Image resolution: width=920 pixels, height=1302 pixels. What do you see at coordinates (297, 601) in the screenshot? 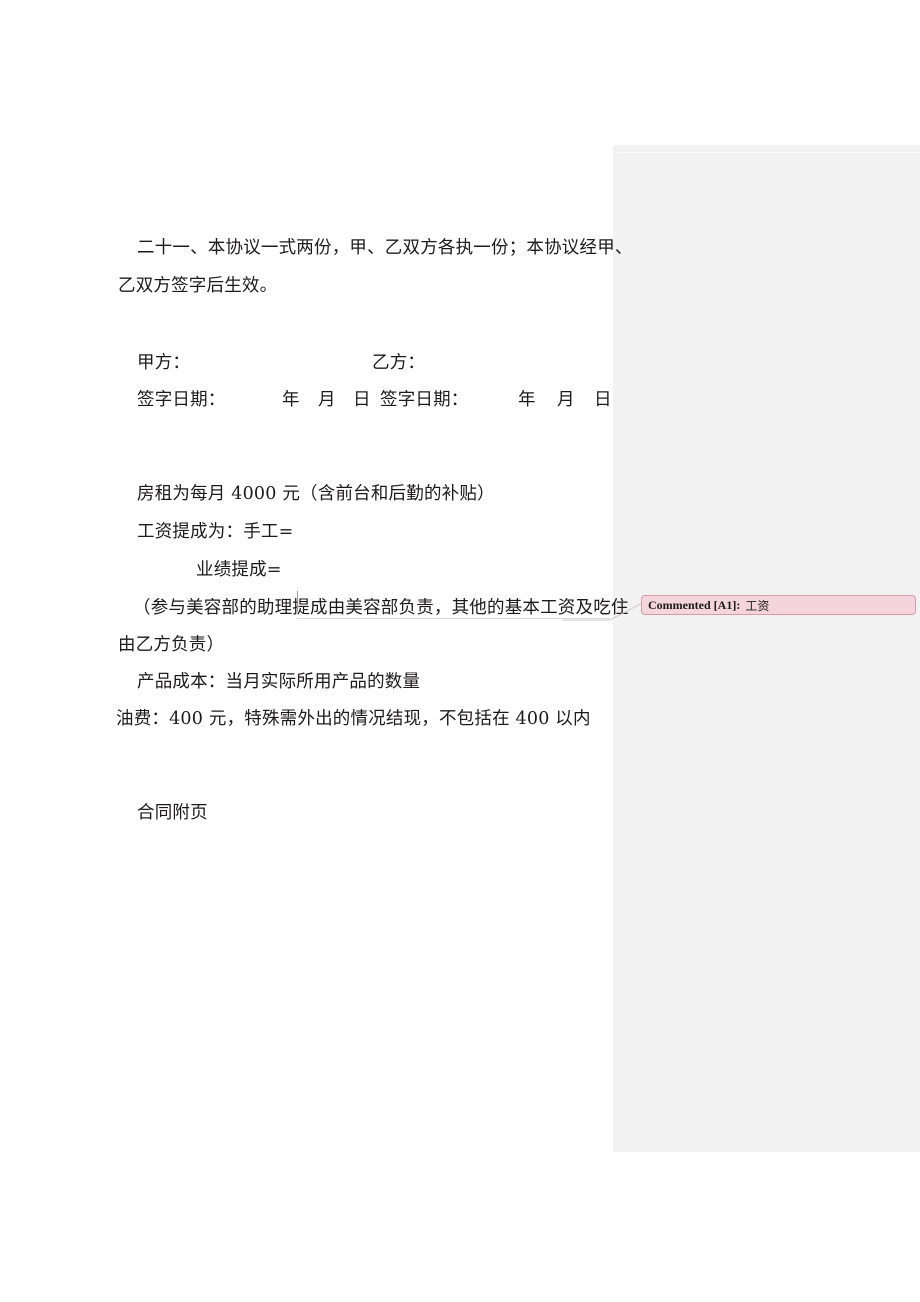
I see `comment-anchor-mark` at bounding box center [297, 601].